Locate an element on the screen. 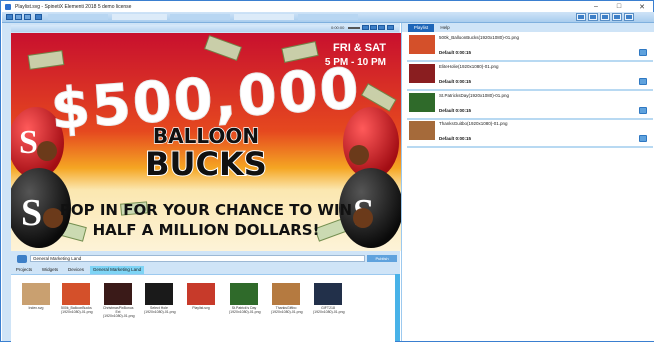 The width and height of the screenshot is (654, 342). app-icon is located at coordinates (8, 6).